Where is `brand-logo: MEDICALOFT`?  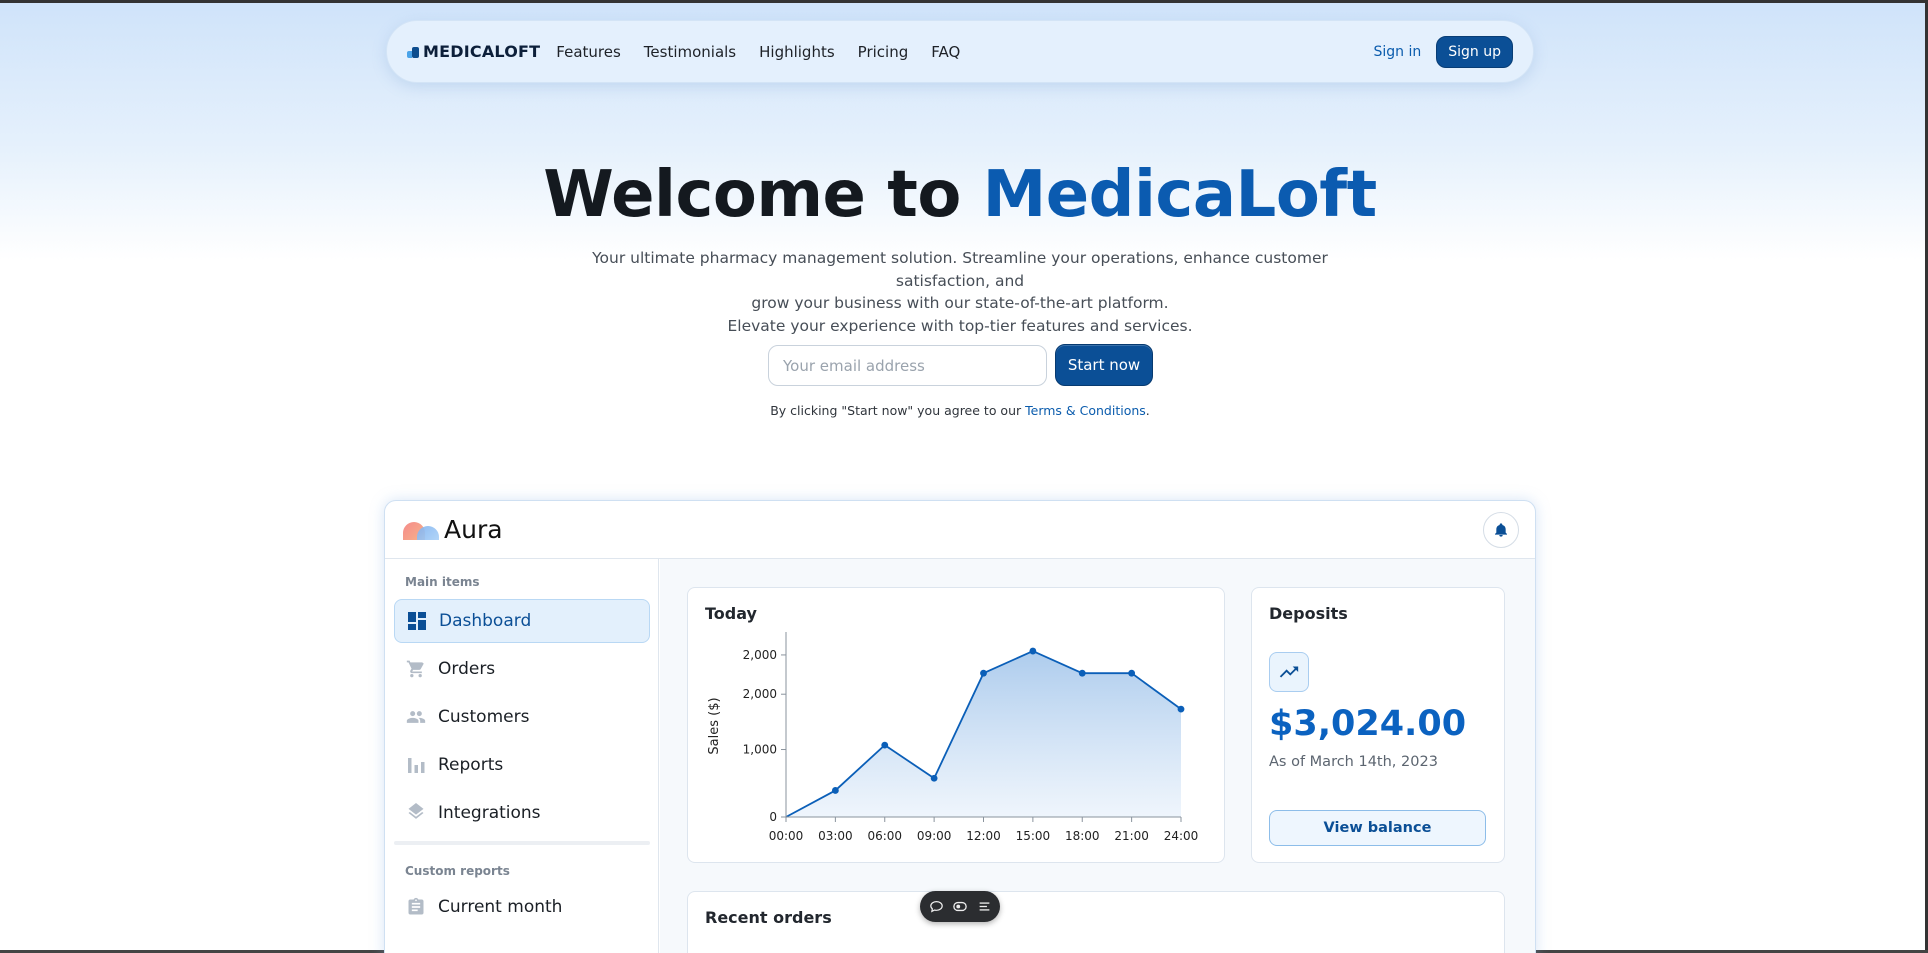
brand-logo: MEDICALOFT is located at coordinates (473, 51).